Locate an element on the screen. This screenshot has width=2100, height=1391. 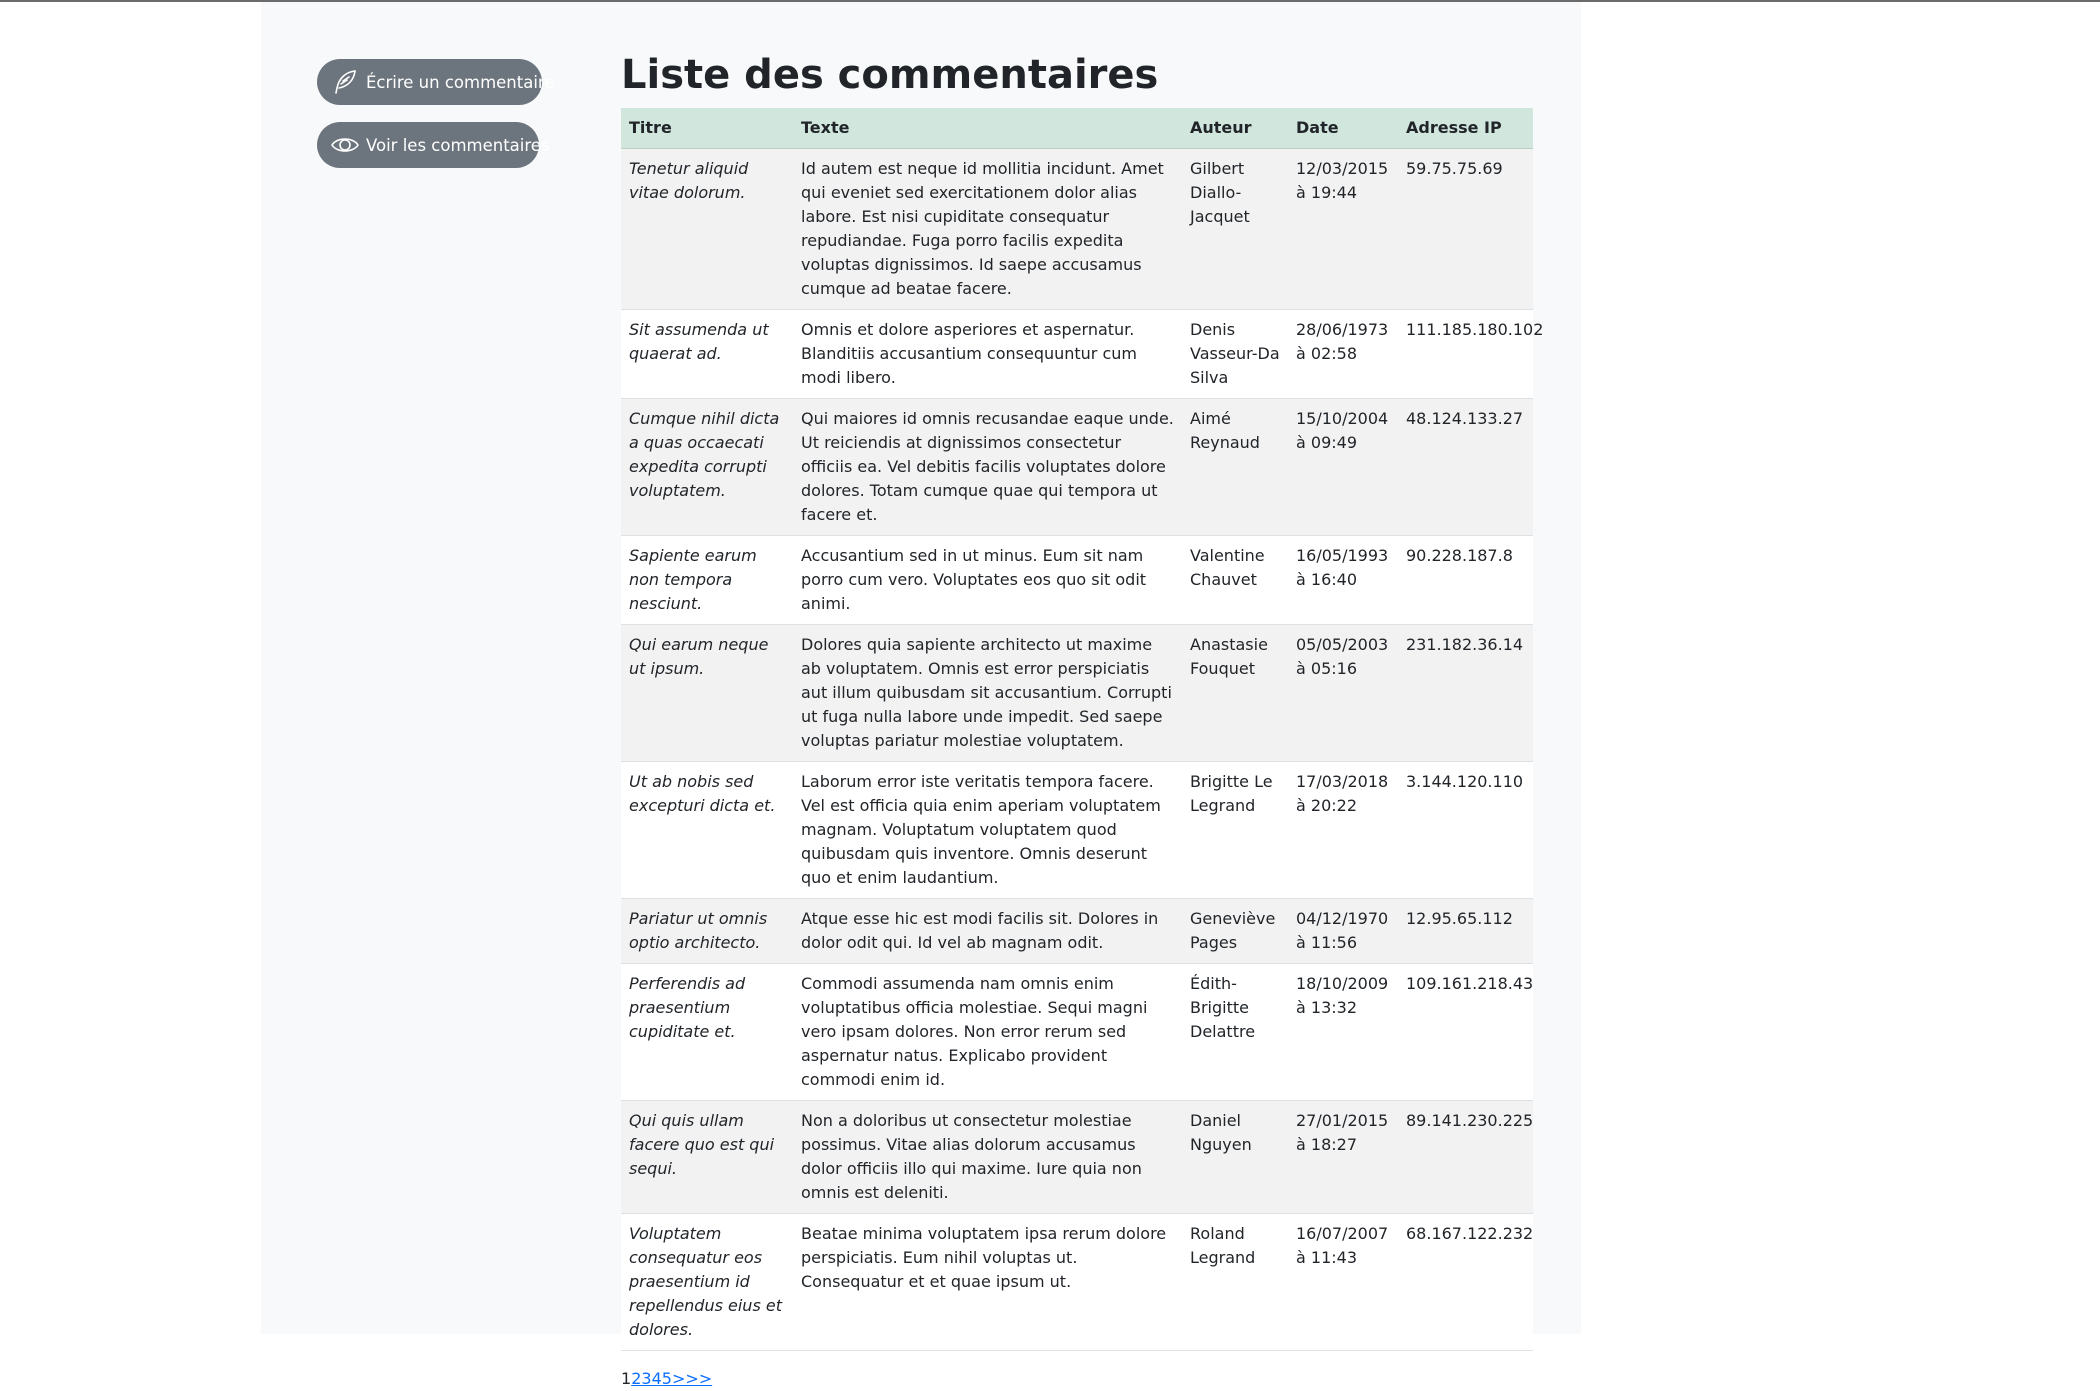
comment-ip: 111.185.180.102 is located at coordinates (1470, 354).